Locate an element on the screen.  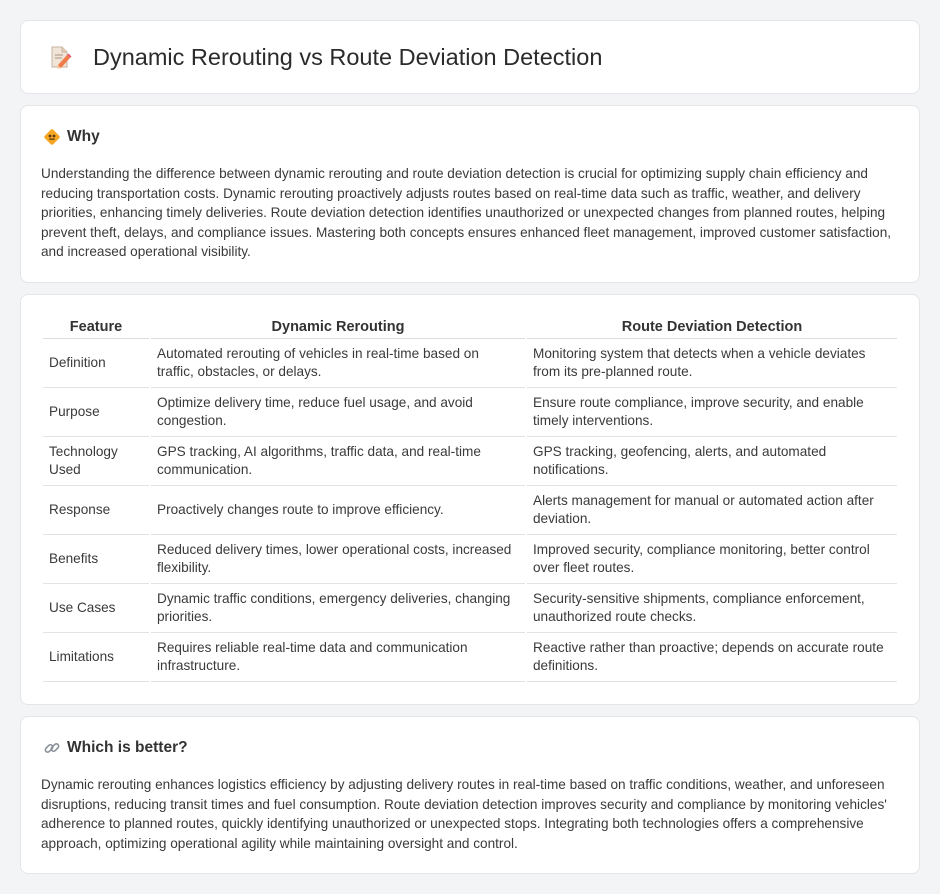
header-route-deviation-detection: Route Deviation Detection is located at coordinates (712, 327).